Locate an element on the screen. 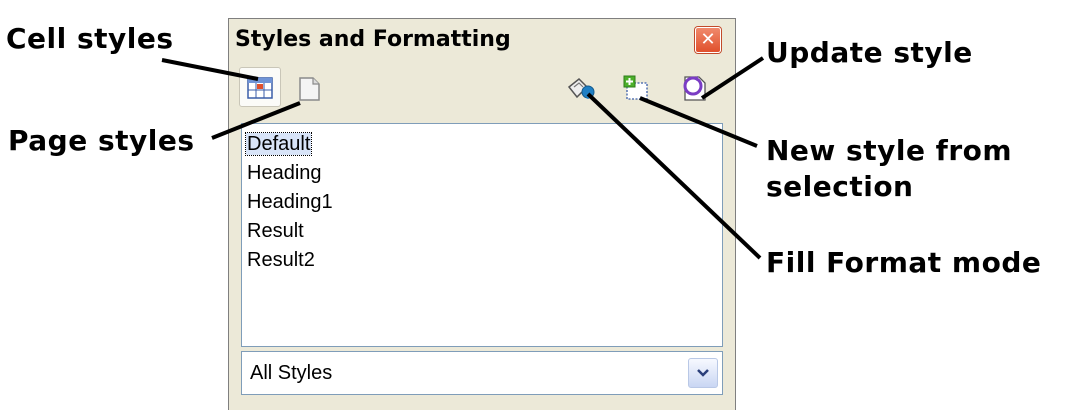 The width and height of the screenshot is (1068, 410). dropdown-arrow-button is located at coordinates (703, 373).